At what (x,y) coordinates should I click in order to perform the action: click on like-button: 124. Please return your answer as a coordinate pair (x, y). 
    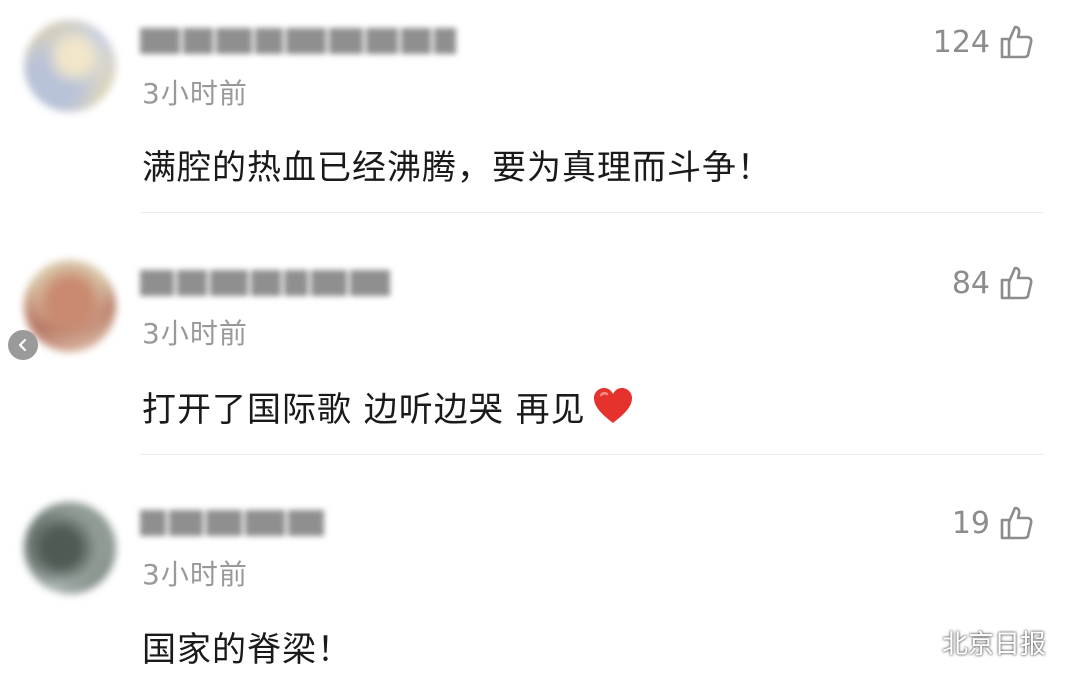
    Looking at the image, I should click on (983, 42).